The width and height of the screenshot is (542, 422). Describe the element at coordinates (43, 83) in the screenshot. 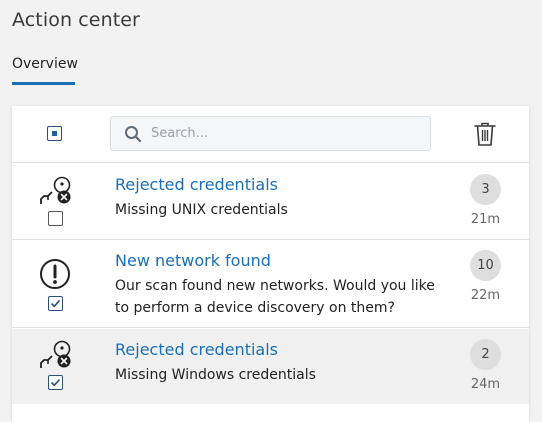

I see `active-tab-indicator` at that location.